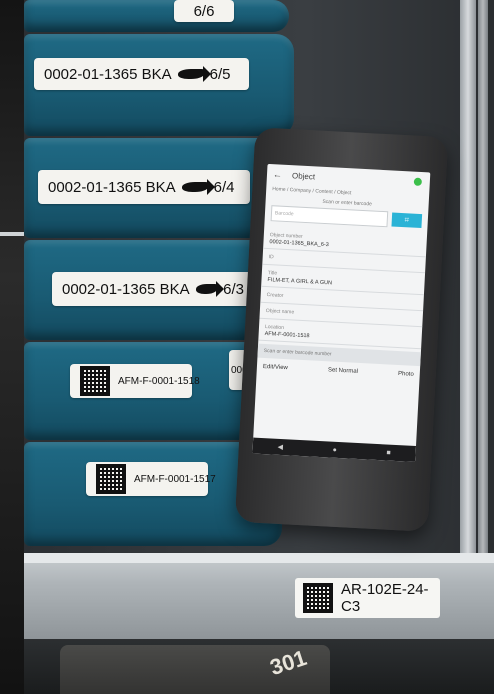  What do you see at coordinates (278, 174) in the screenshot?
I see `back-arrow-icon: ←` at bounding box center [278, 174].